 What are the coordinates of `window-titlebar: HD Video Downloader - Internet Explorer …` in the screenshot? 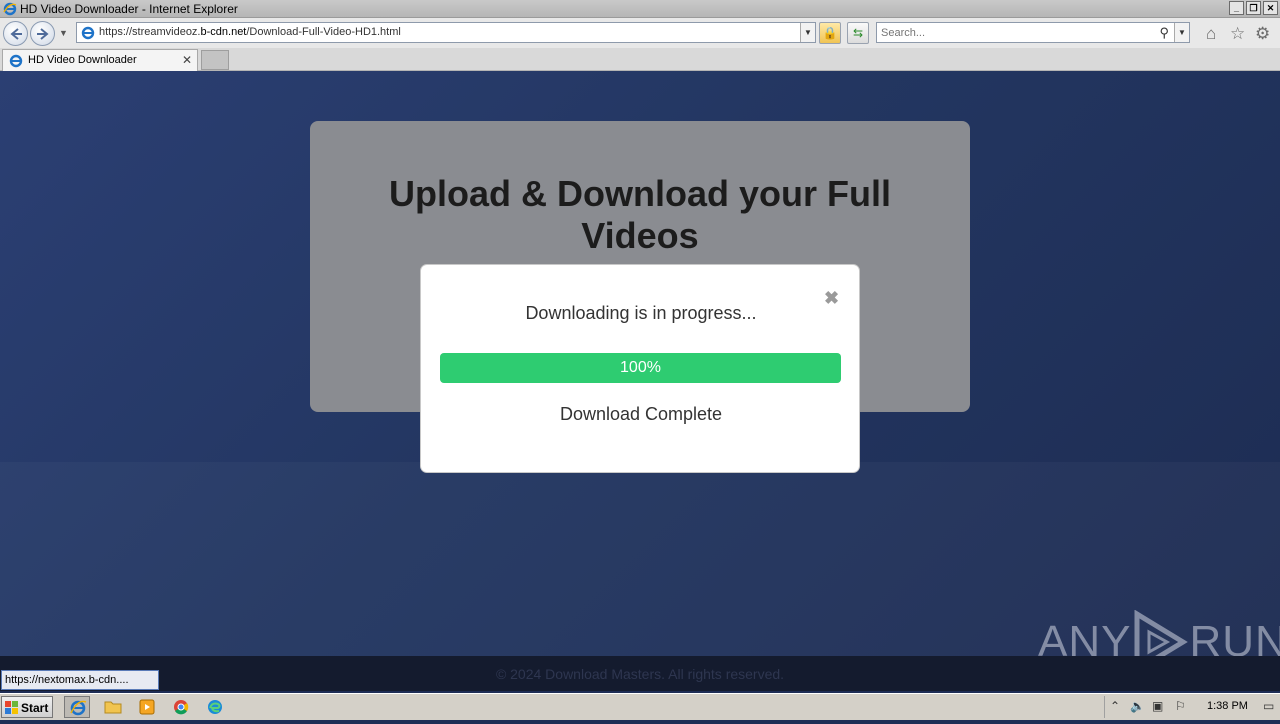 It's located at (640, 9).